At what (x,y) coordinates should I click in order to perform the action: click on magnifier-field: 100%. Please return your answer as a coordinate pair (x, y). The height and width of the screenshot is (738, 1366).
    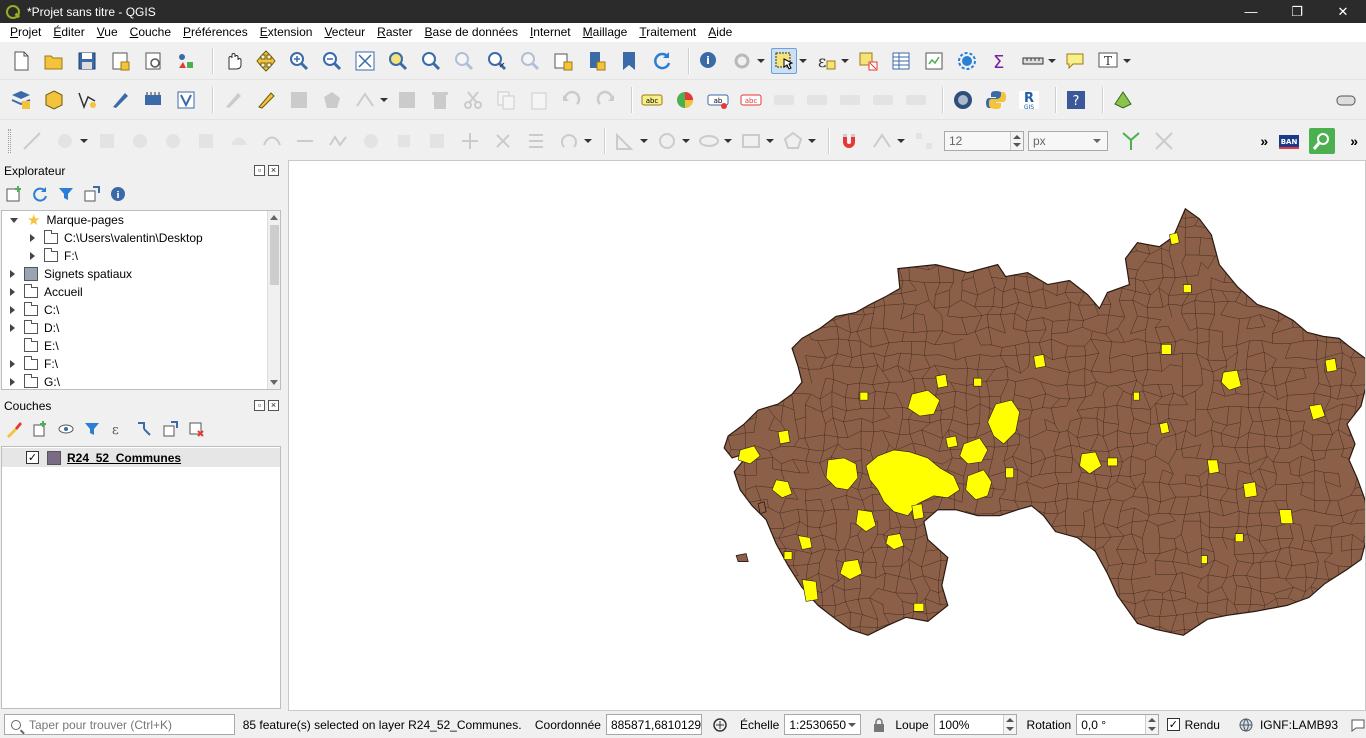
    Looking at the image, I should click on (975, 724).